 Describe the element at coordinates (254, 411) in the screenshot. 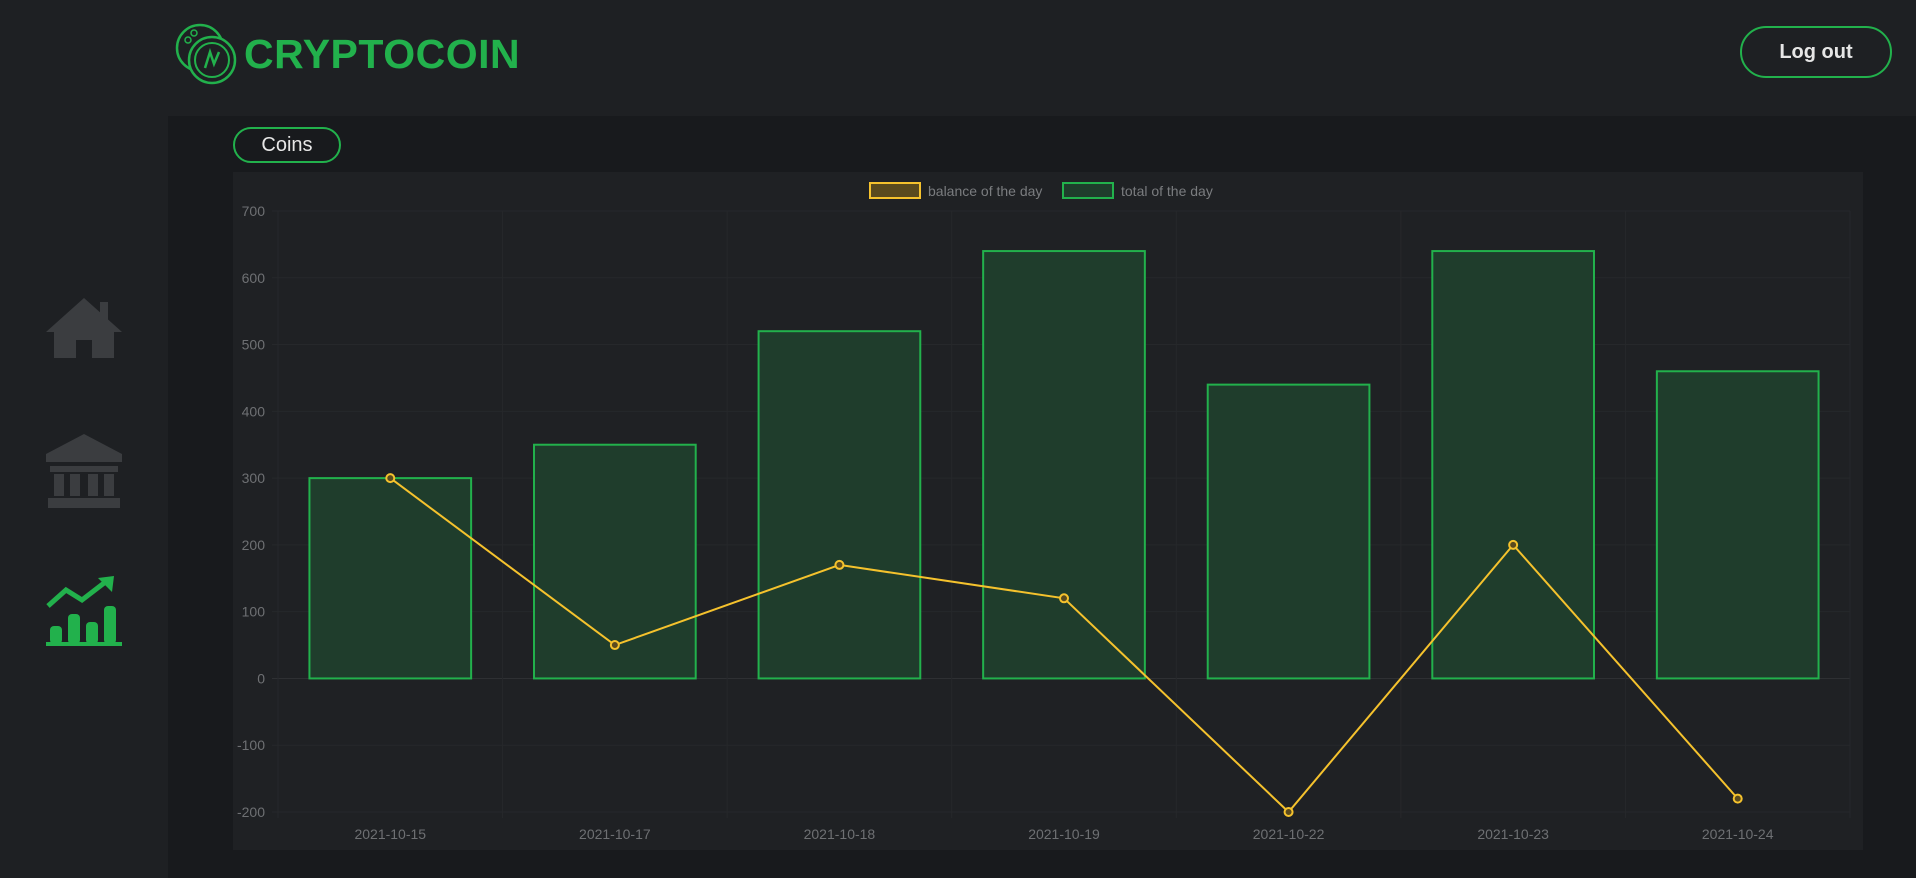

I see `y-tick-label: 400` at that location.